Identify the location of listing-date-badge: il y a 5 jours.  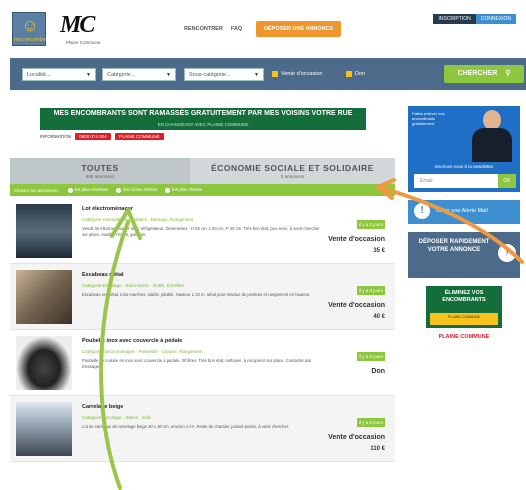
(371, 356).